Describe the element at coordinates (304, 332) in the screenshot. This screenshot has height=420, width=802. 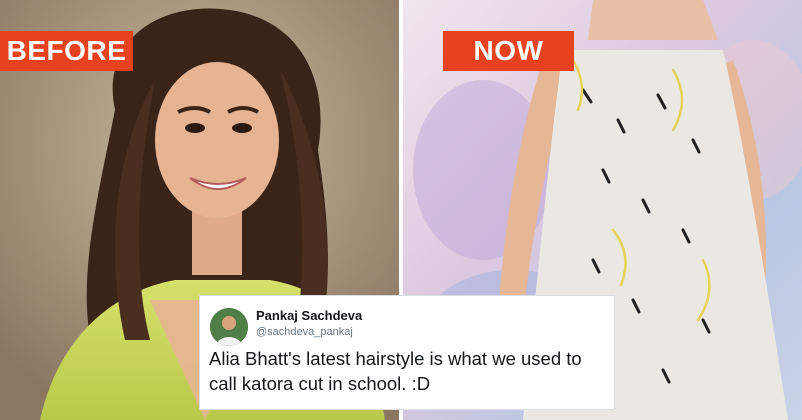
I see `tweet-author-handle: @sachdeva_pankaj` at that location.